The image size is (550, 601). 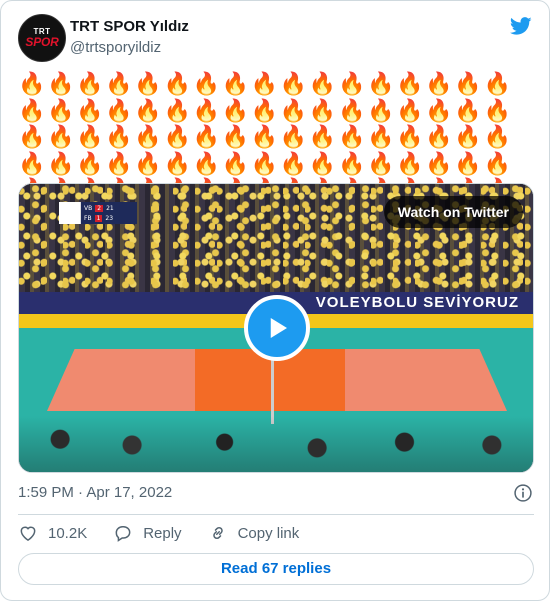 I want to click on trt-spor-logo: TRT SPOR, so click(x=42, y=38).